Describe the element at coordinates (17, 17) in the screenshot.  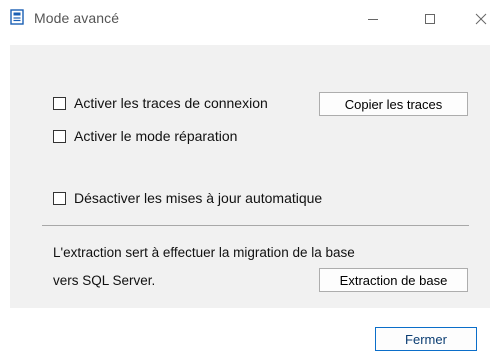
I see `app-icon` at that location.